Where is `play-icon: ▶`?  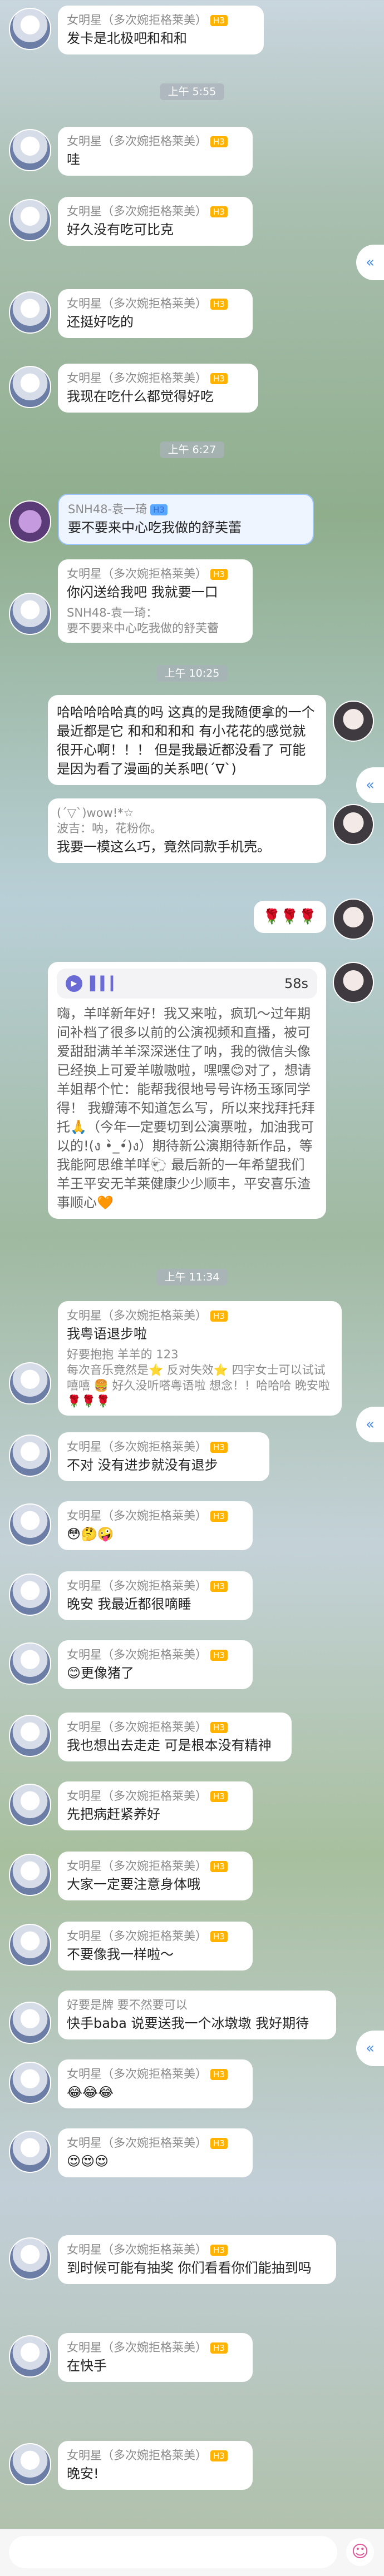 play-icon: ▶ is located at coordinates (74, 983).